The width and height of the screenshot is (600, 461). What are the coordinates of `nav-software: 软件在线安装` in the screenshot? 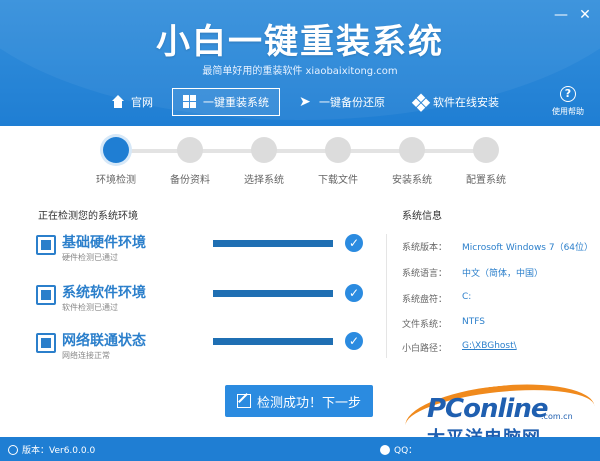 It's located at (457, 102).